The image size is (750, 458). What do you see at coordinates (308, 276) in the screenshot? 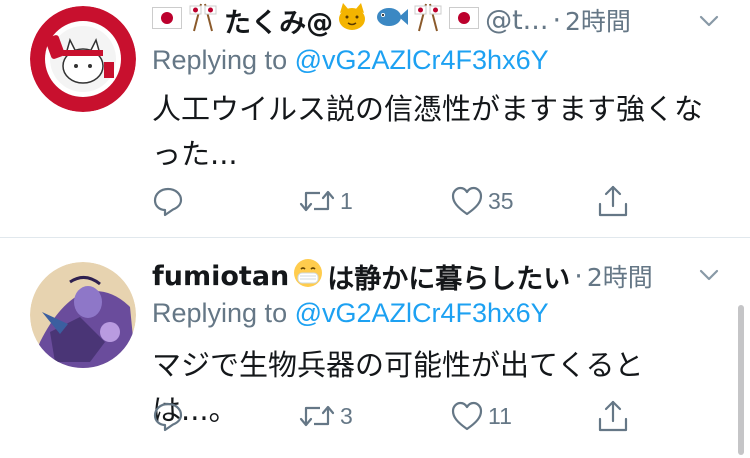
I see `mask-face-icon` at bounding box center [308, 276].